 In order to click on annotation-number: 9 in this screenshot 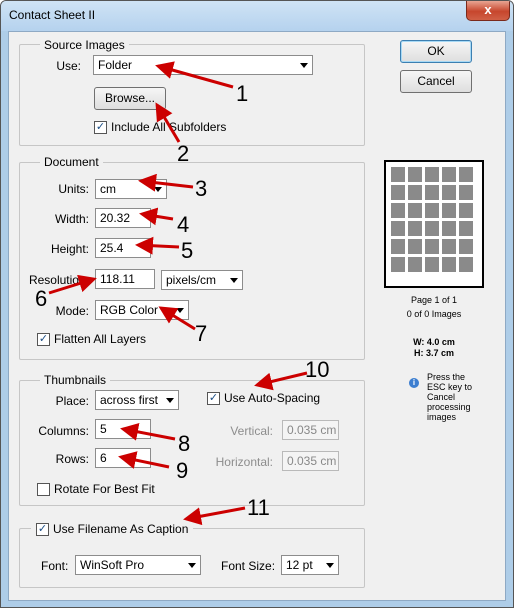, I will do `click(182, 470)`.